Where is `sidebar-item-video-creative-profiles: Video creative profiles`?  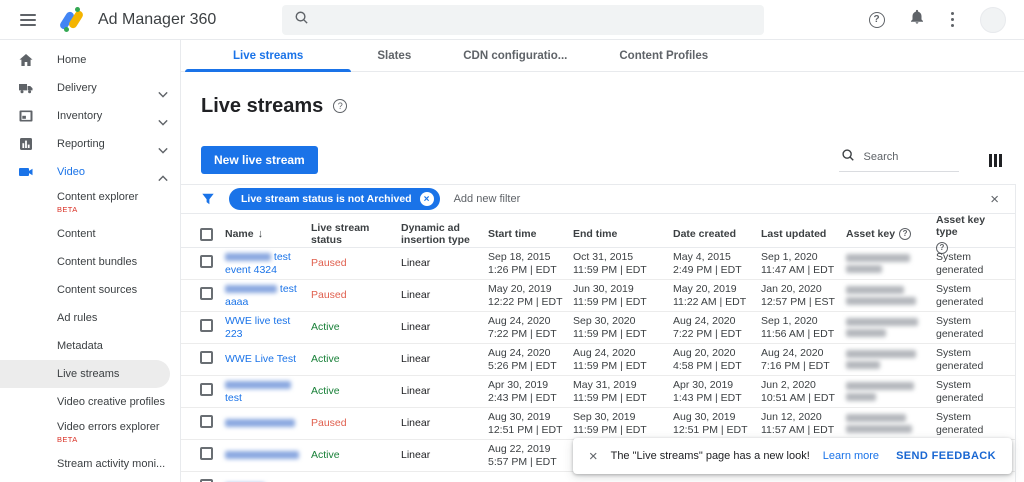
sidebar-item-video-creative-profiles: Video creative profiles is located at coordinates (90, 402).